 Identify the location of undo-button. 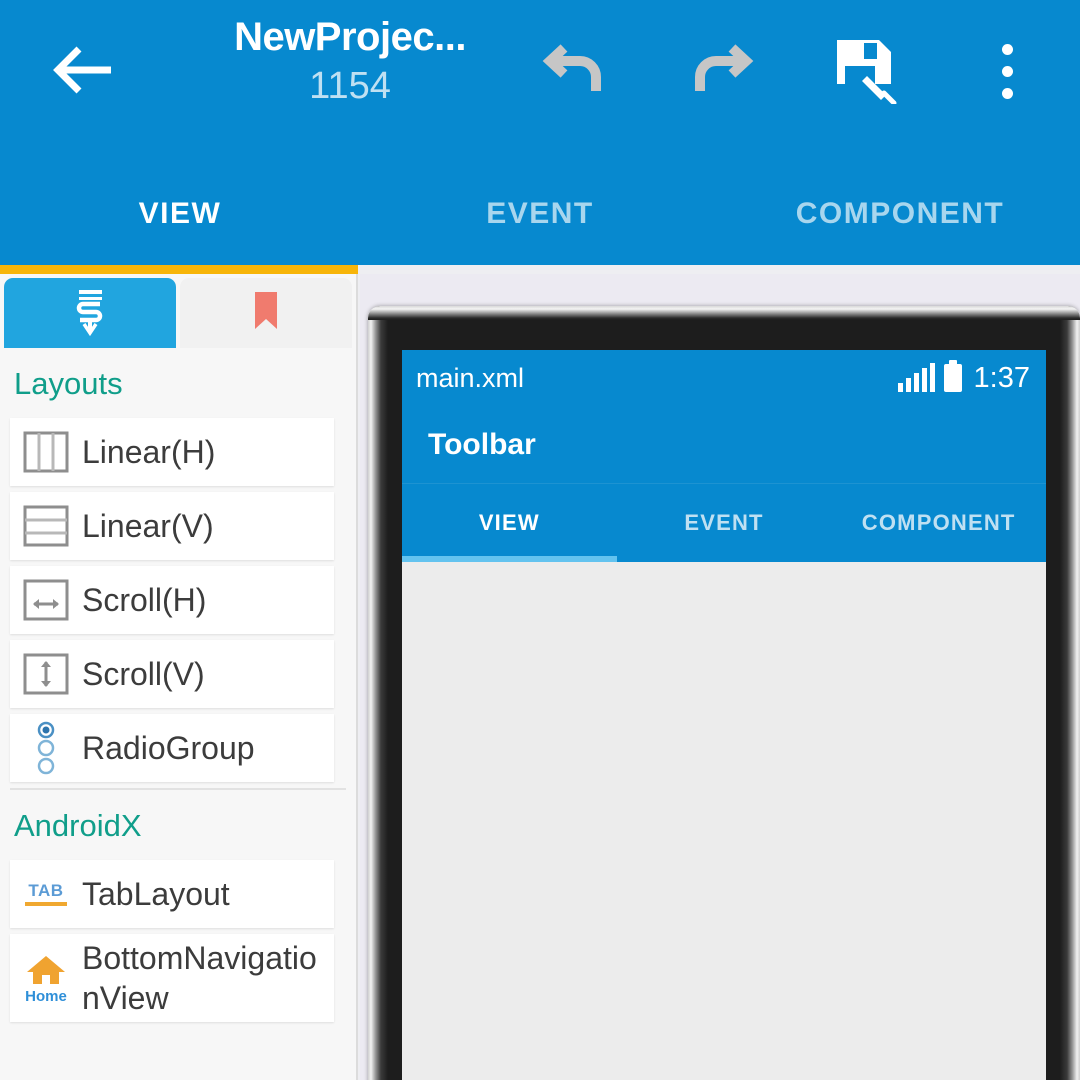
(575, 71).